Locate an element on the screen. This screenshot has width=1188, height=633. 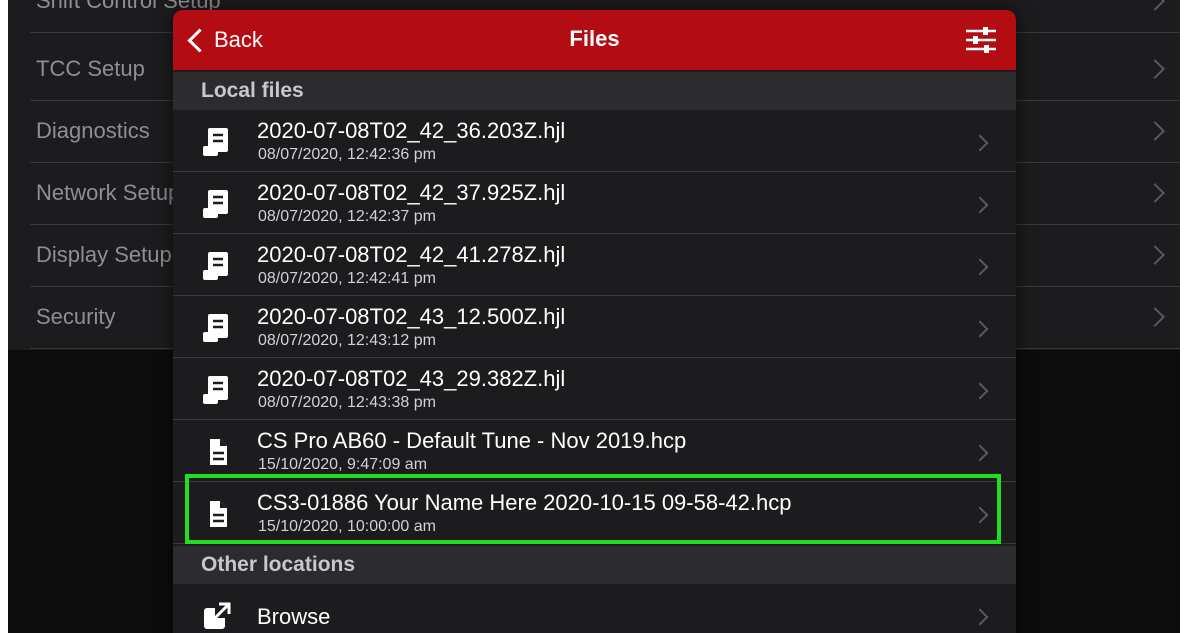
file-date: 08/07/2020, 12:43:12 pm is located at coordinates (347, 340).